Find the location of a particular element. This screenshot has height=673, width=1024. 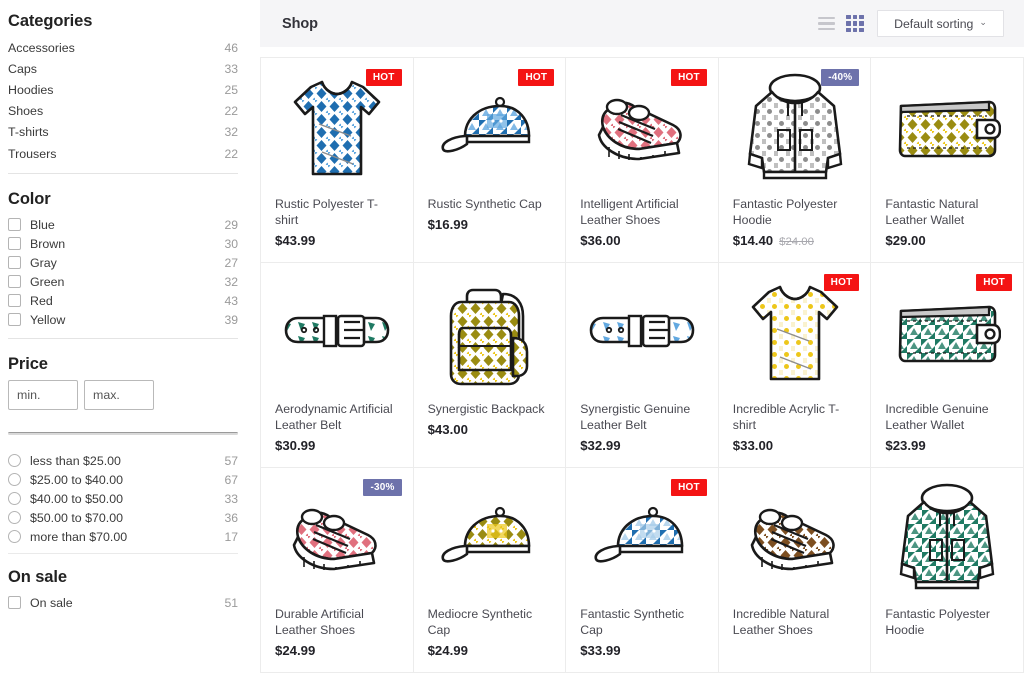

product-name: Incredible Genuine Leather Wallet is located at coordinates (947, 417).